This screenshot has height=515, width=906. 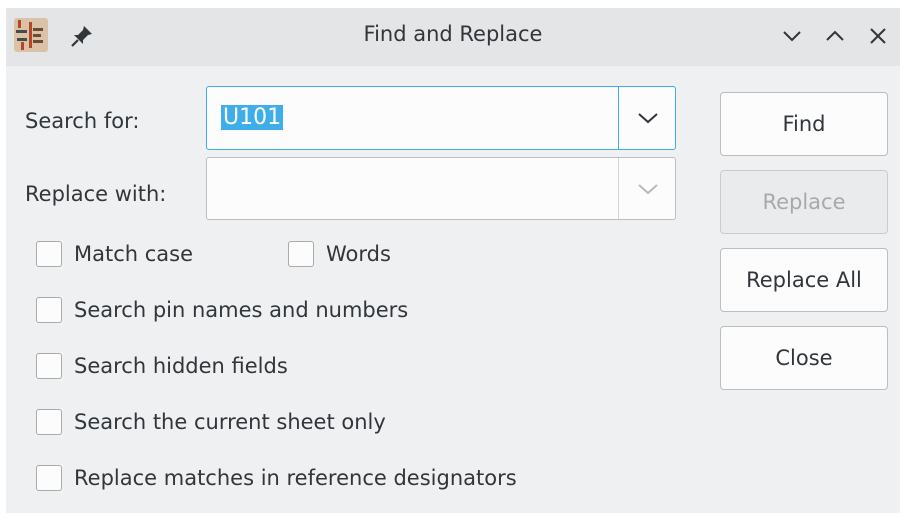 What do you see at coordinates (441, 118) in the screenshot?
I see `search-combo: U101` at bounding box center [441, 118].